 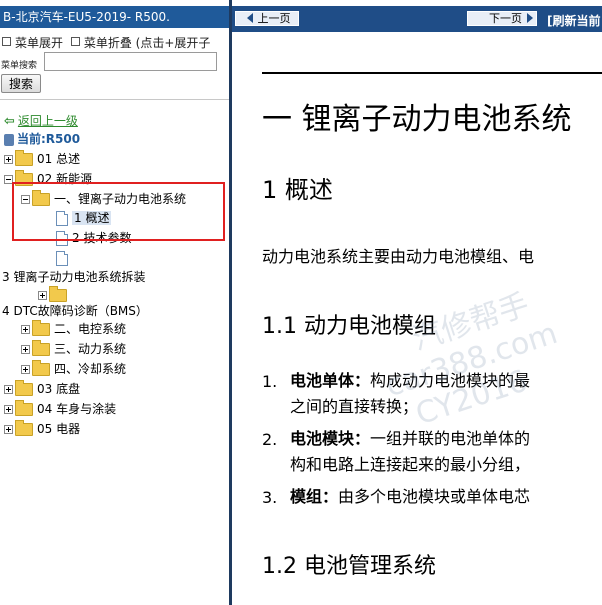 I want to click on menu-collapse-icon, so click(x=75, y=41).